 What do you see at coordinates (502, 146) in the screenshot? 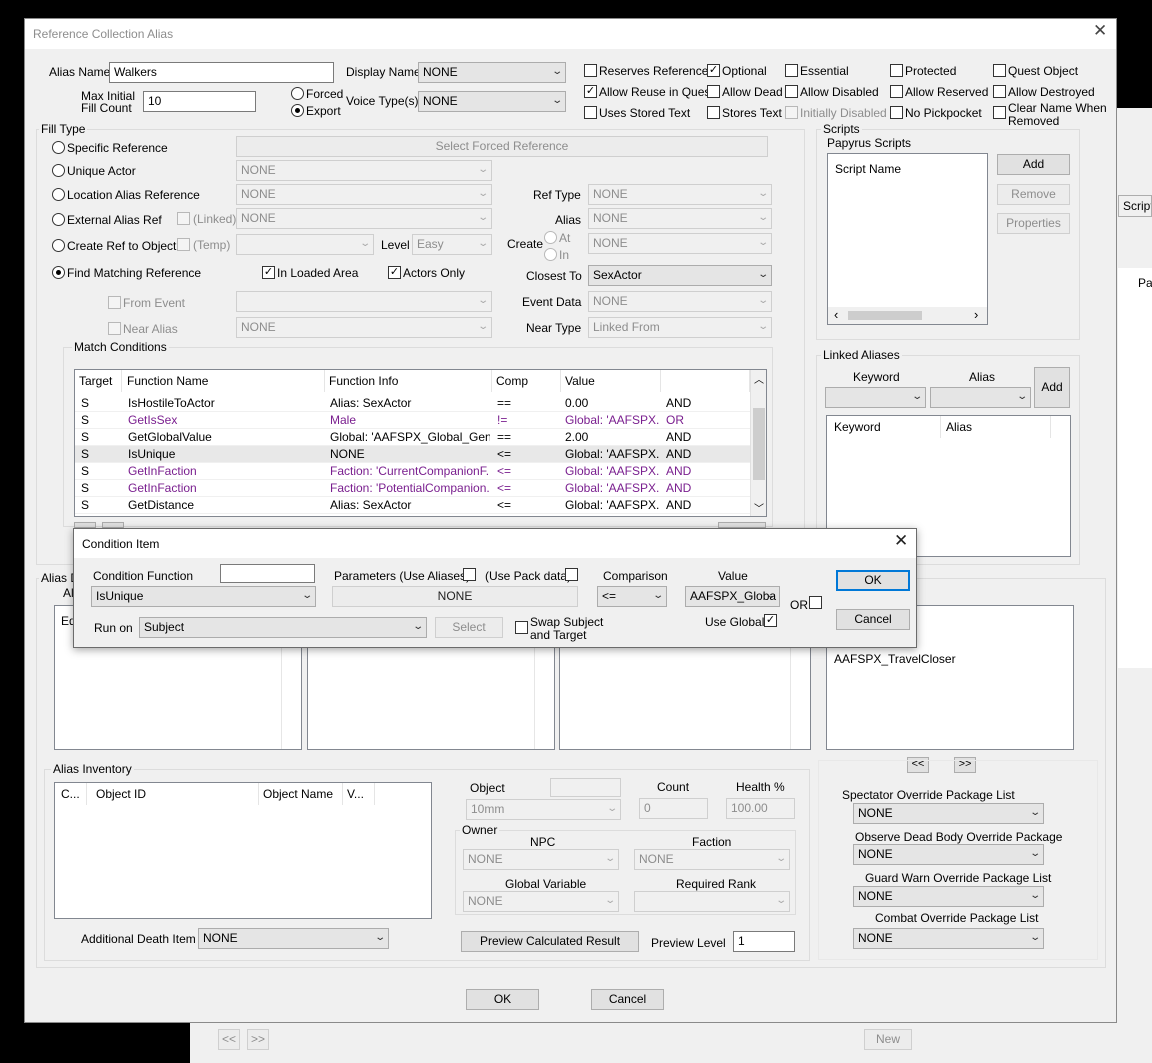
I see `select-forced-reference-button: Select Forced Reference` at bounding box center [502, 146].